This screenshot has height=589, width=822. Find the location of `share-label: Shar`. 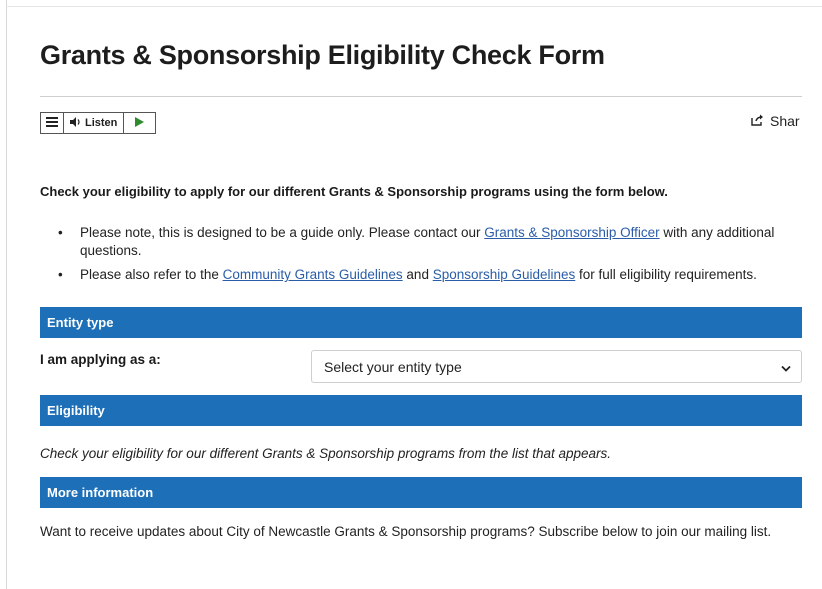

share-label: Shar is located at coordinates (785, 121).